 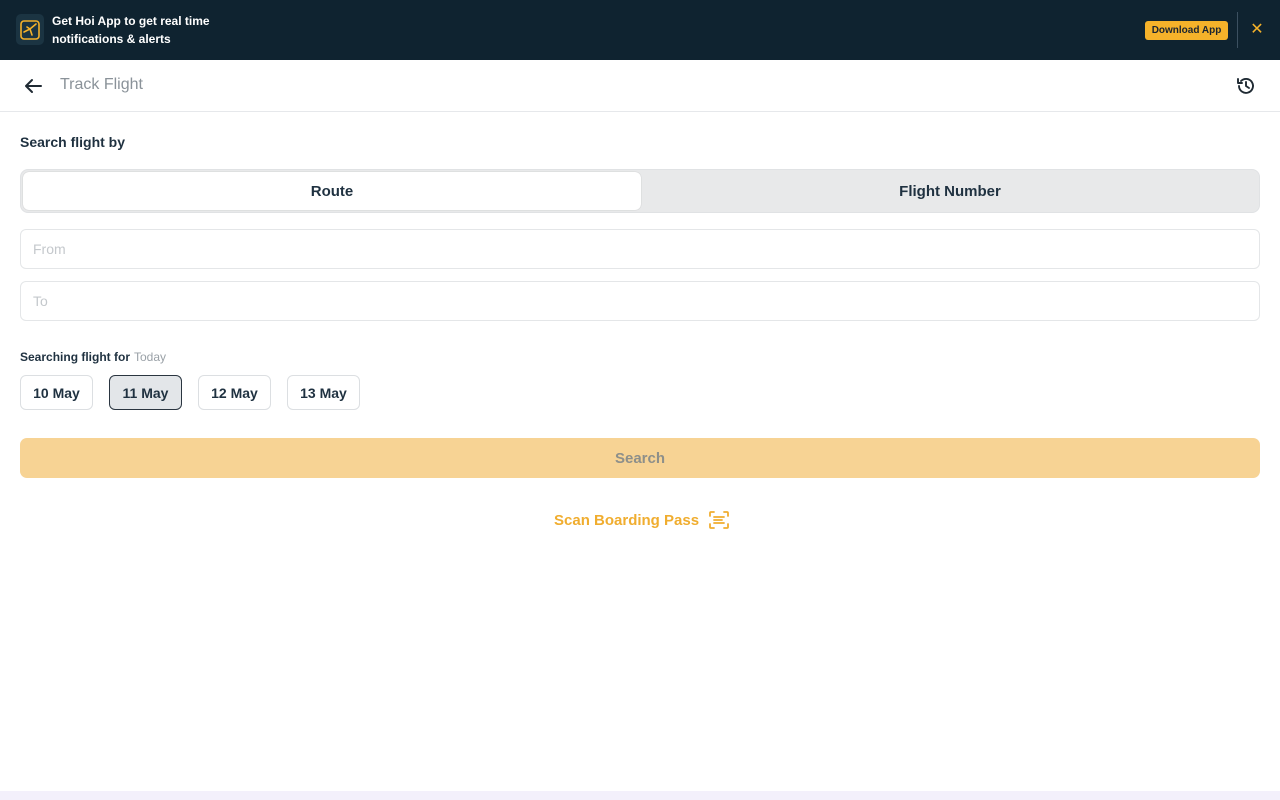 What do you see at coordinates (1257, 30) in the screenshot?
I see `close-icon: ✕` at bounding box center [1257, 30].